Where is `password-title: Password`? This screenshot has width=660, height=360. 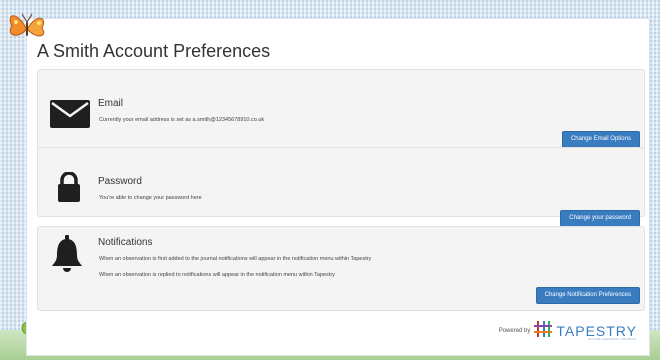
password-title: Password is located at coordinates (120, 181).